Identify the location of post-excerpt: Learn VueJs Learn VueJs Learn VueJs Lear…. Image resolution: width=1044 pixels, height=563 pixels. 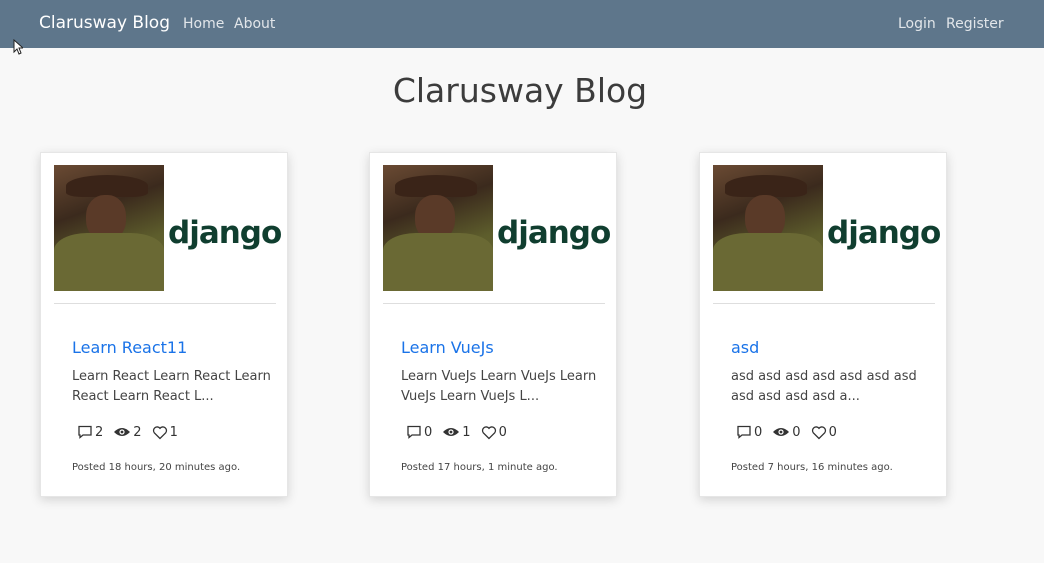
(499, 386).